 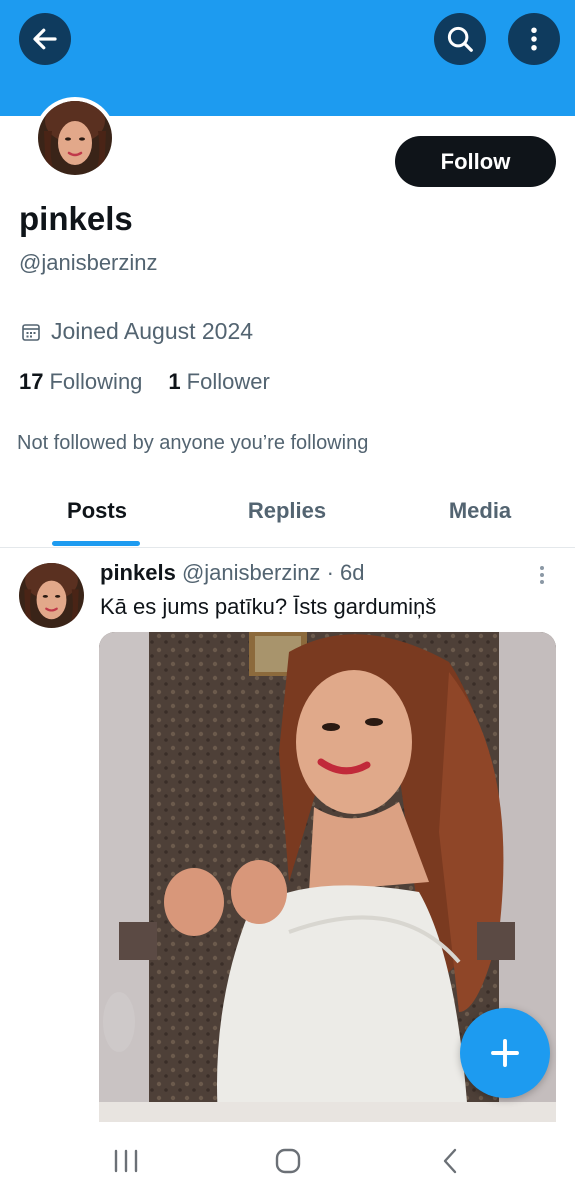 I want to click on post-author-name: pinkels, so click(x=138, y=572).